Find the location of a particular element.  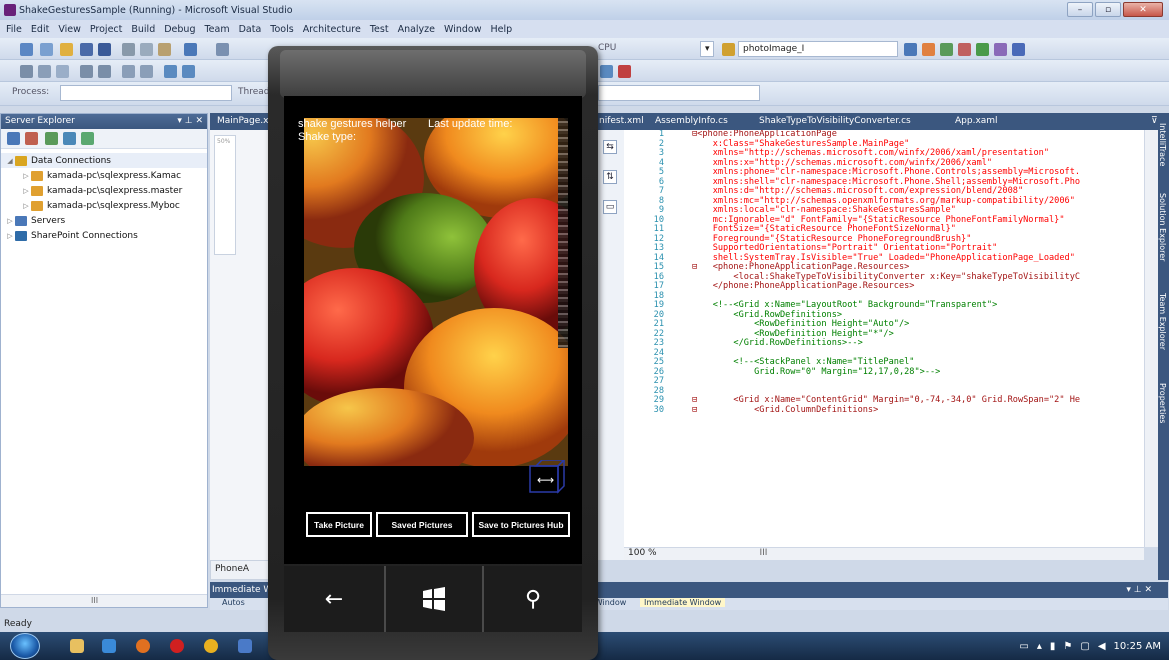

properties-icon is located at coordinates (946, 49).